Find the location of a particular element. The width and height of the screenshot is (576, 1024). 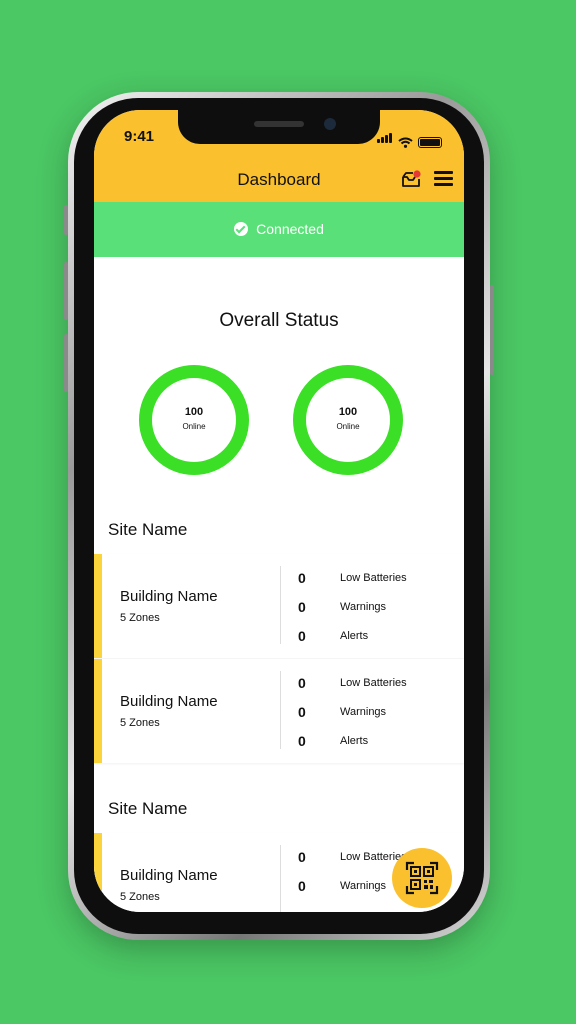

check-circle-icon is located at coordinates (241, 229).